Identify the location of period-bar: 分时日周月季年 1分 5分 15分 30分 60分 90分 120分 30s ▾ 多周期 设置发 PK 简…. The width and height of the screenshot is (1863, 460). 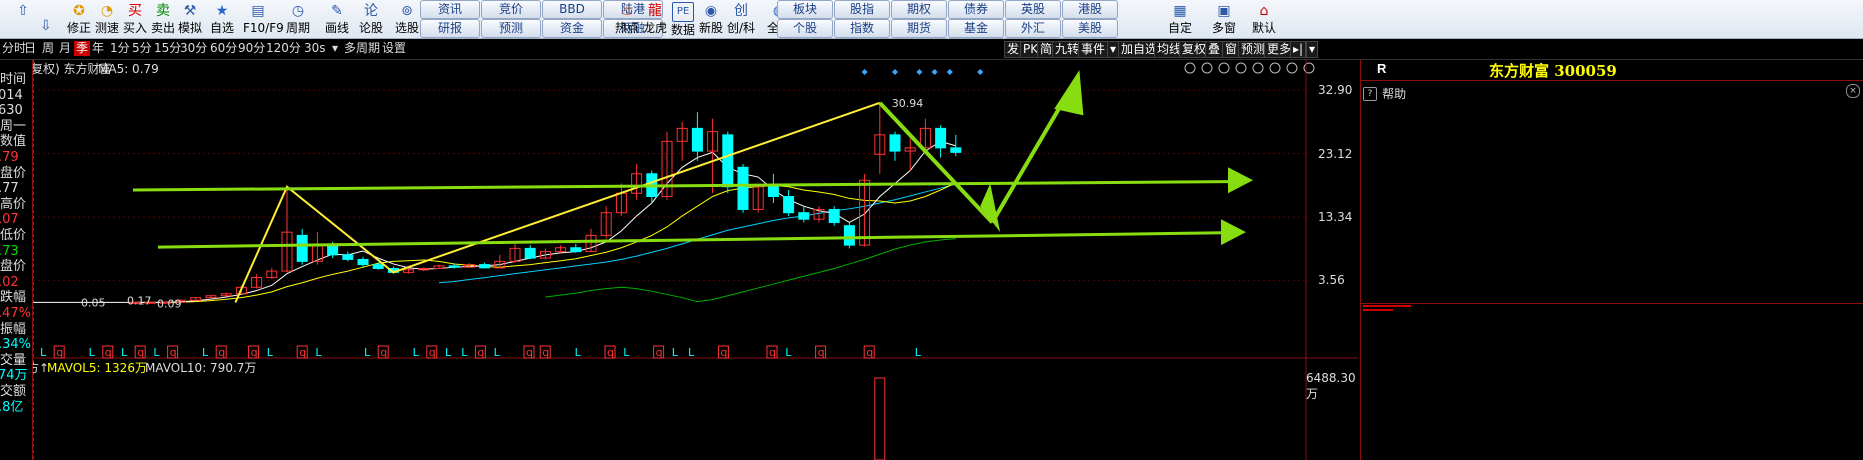
(931, 49).